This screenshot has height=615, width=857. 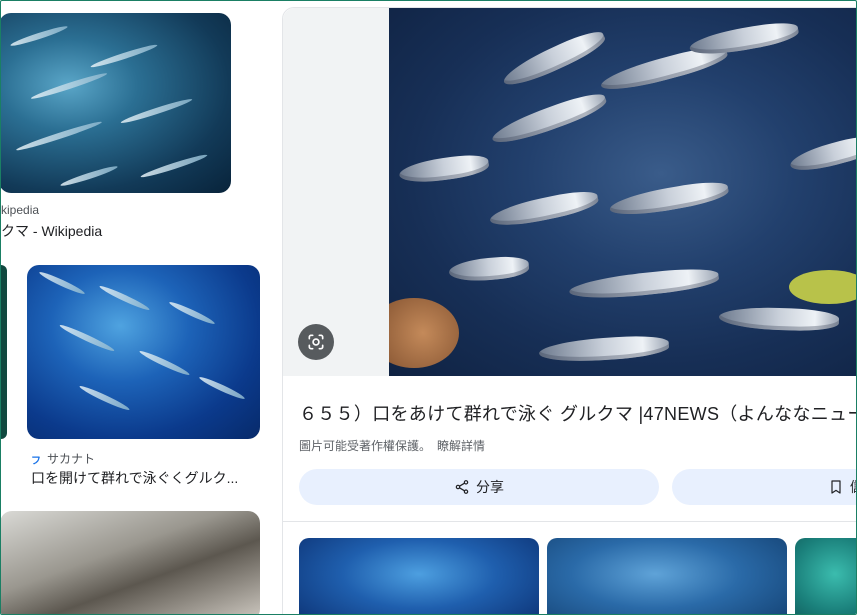 I want to click on yellow-fish-shape, so click(x=822, y=287).